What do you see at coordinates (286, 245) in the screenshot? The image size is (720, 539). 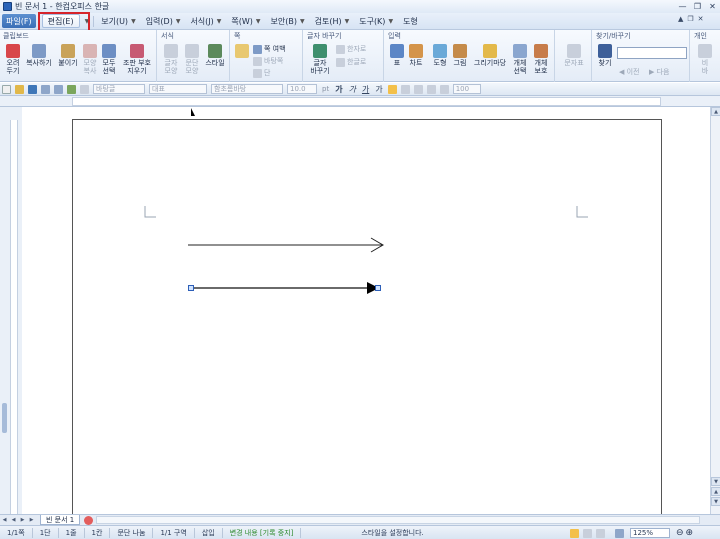 I see `arrow-shape-open` at bounding box center [286, 245].